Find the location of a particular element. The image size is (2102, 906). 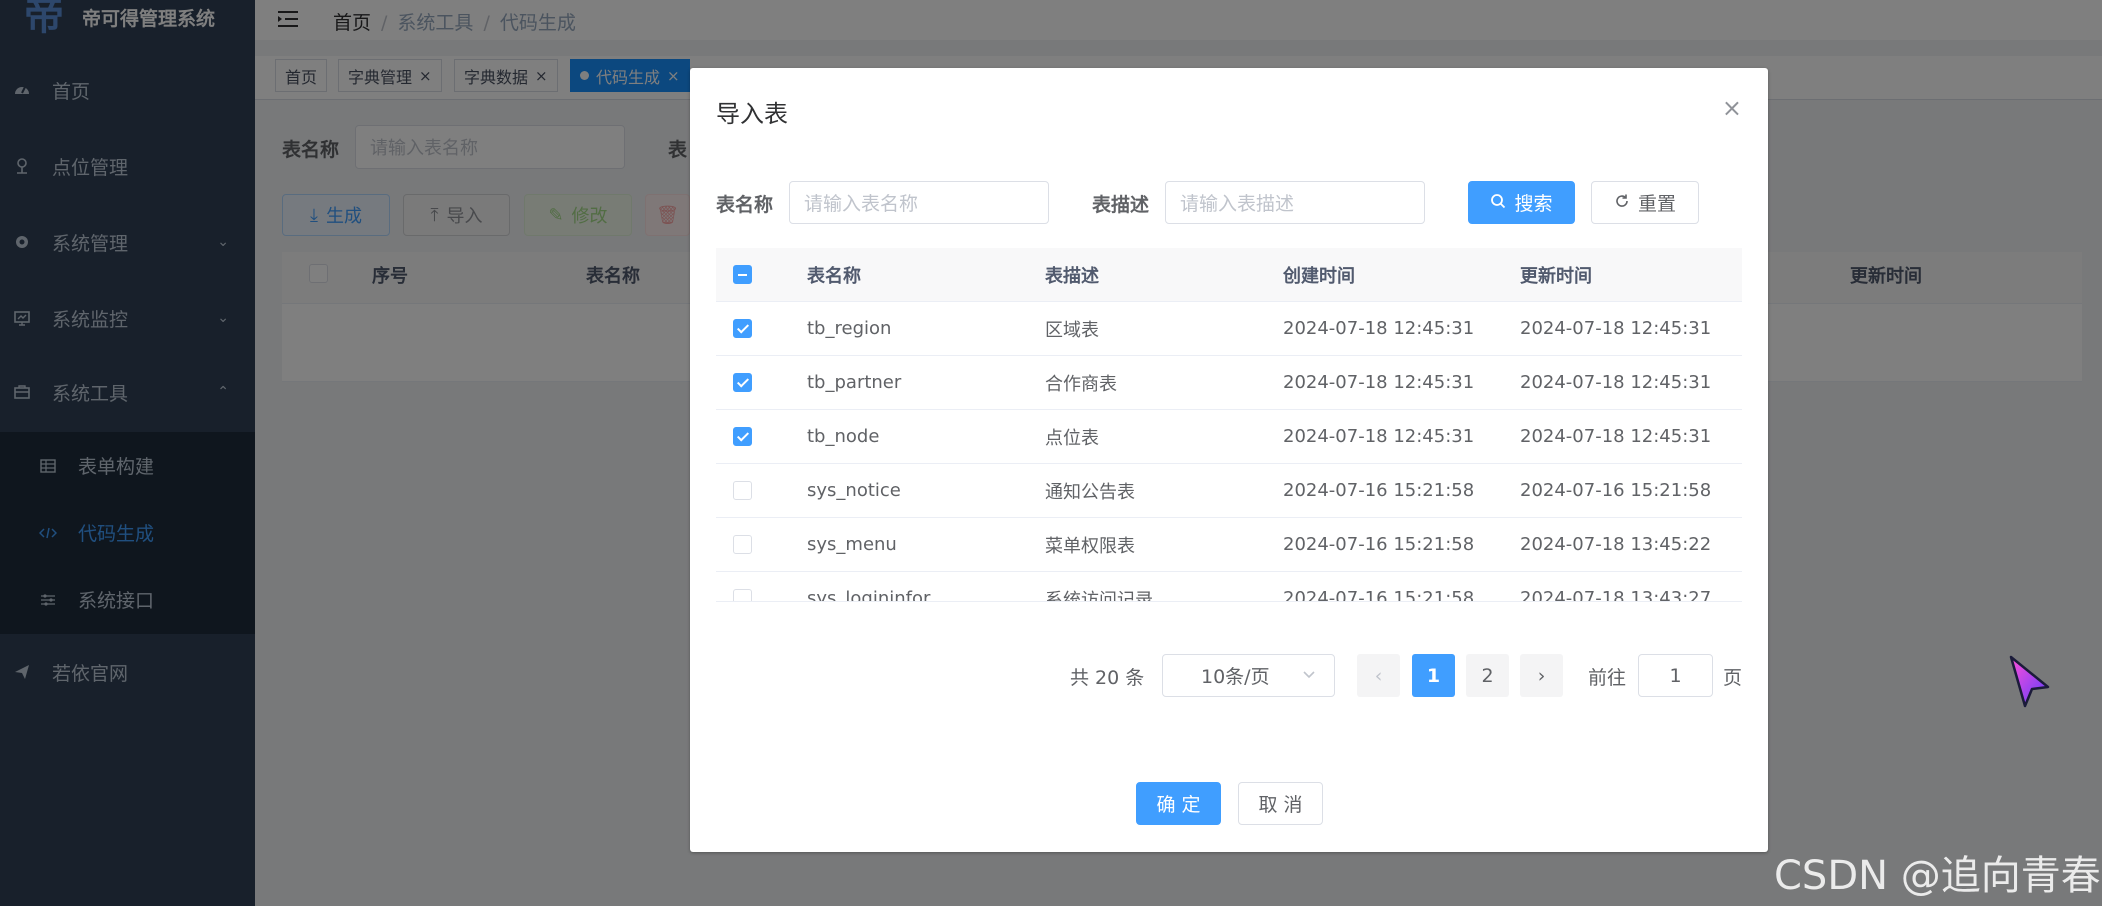

table-desc-input: 请输入表描述 is located at coordinates (1295, 202).